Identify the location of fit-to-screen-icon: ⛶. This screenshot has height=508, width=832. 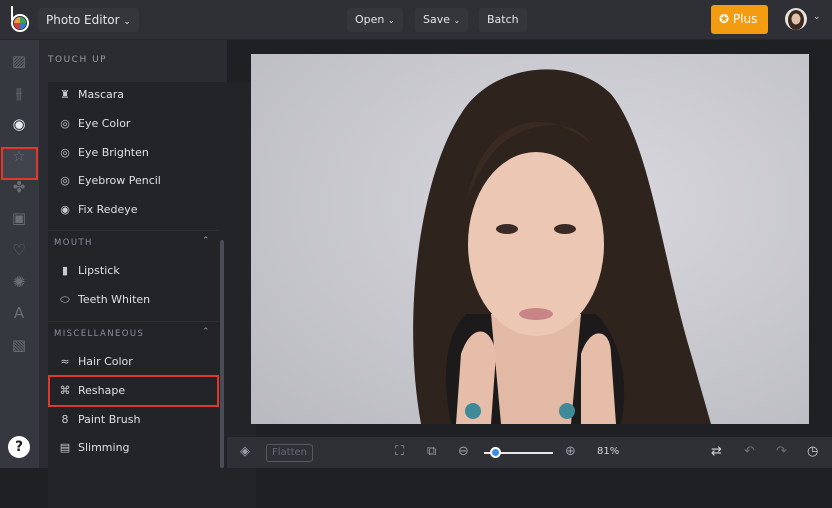
(399, 452).